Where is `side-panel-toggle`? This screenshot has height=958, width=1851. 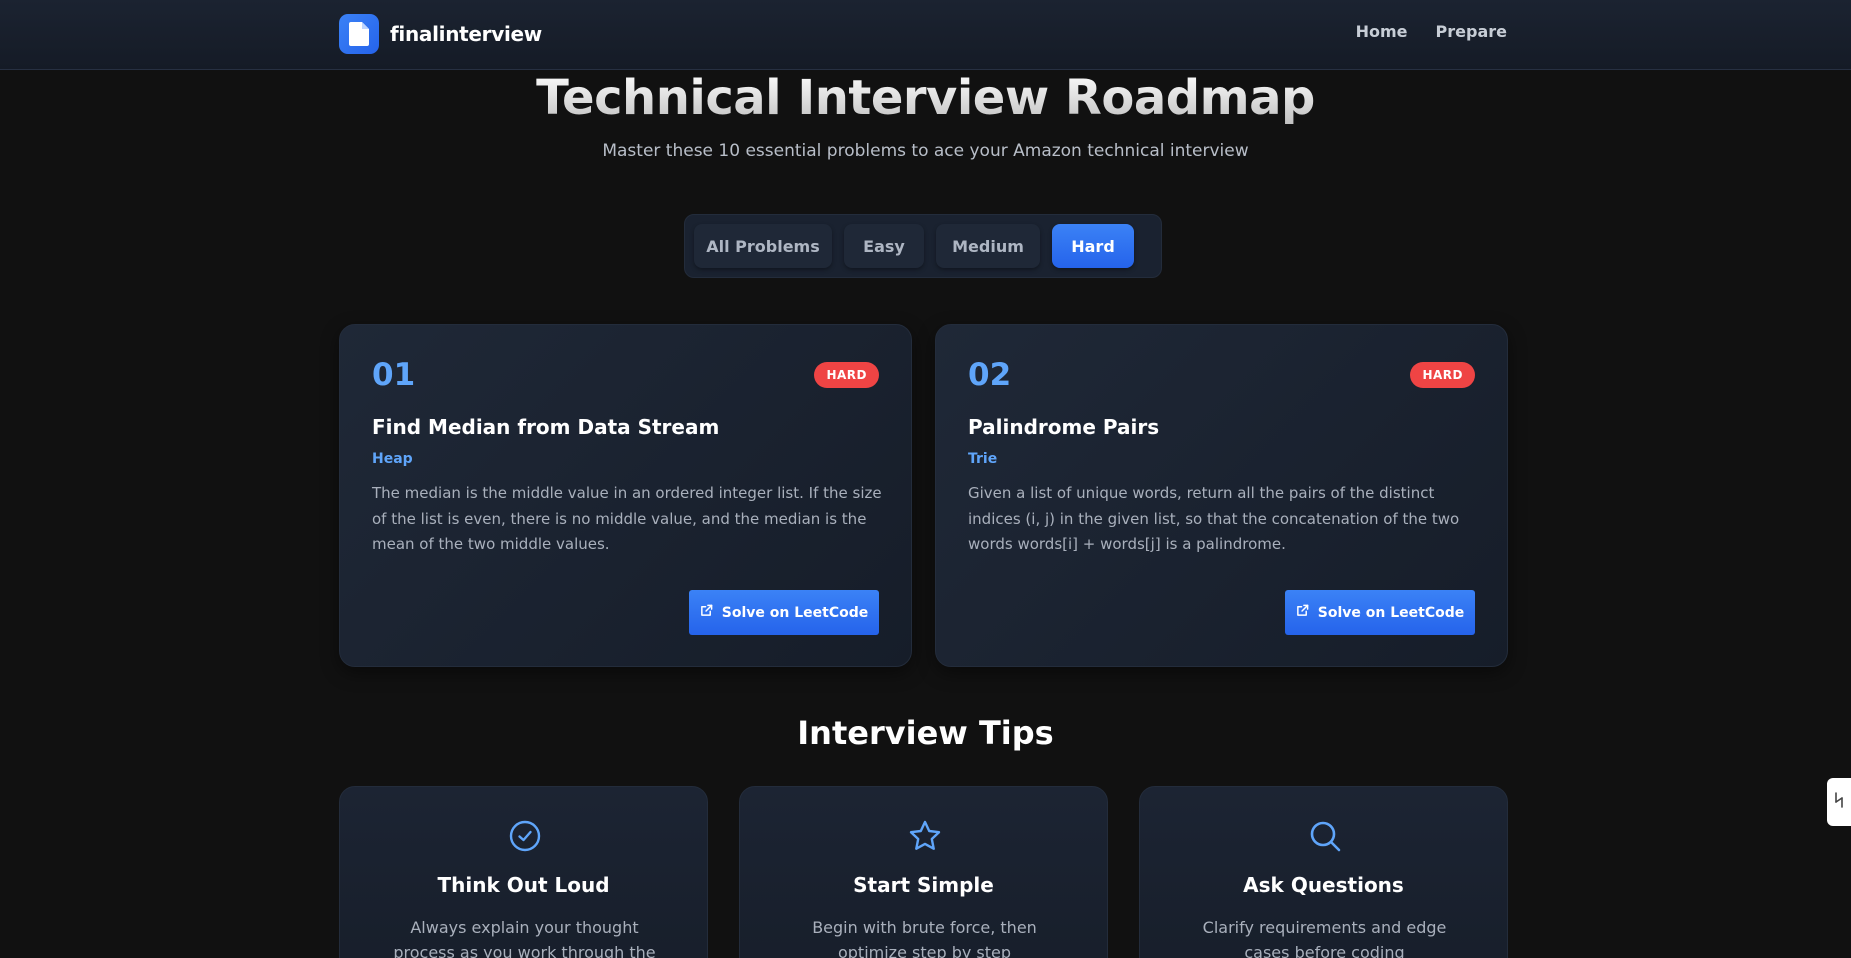 side-panel-toggle is located at coordinates (1839, 802).